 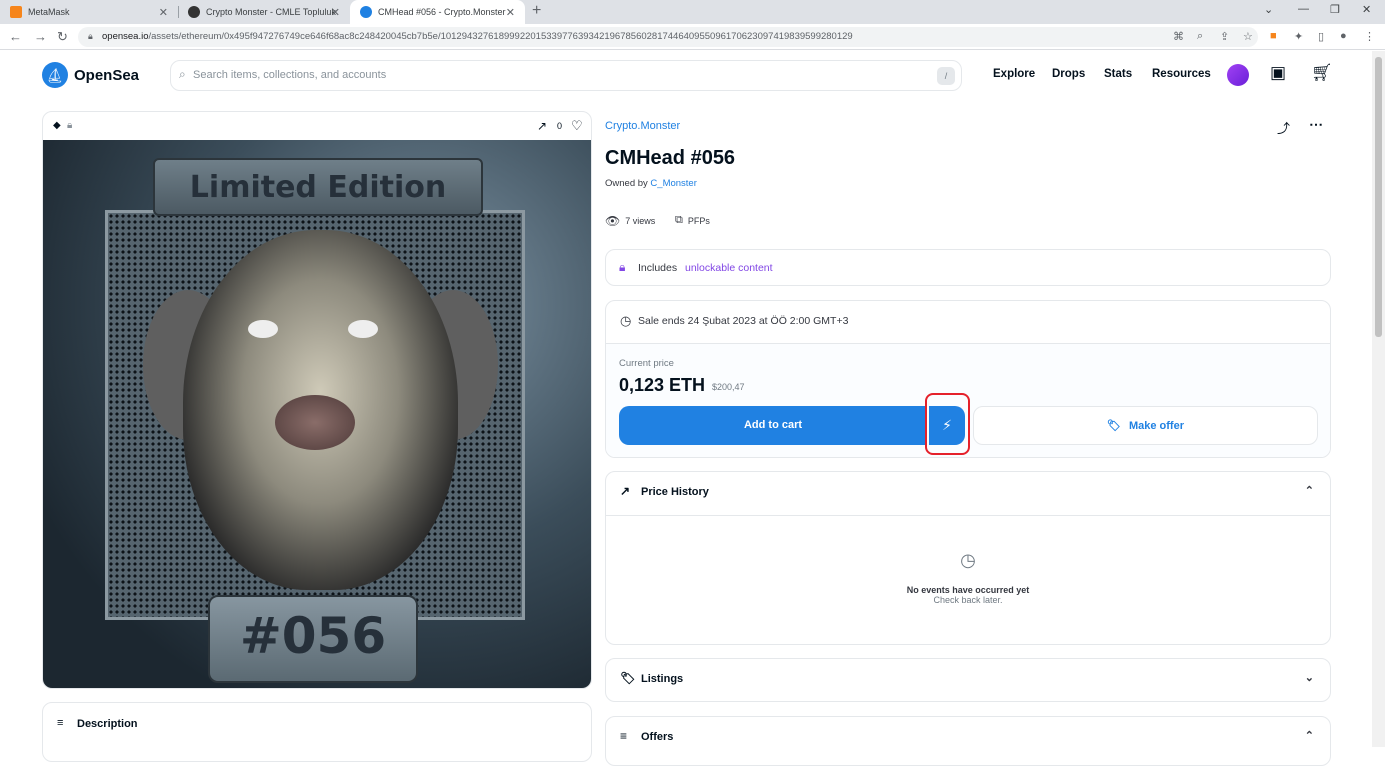 I want to click on opensea-favicon-icon, so click(x=366, y=12).